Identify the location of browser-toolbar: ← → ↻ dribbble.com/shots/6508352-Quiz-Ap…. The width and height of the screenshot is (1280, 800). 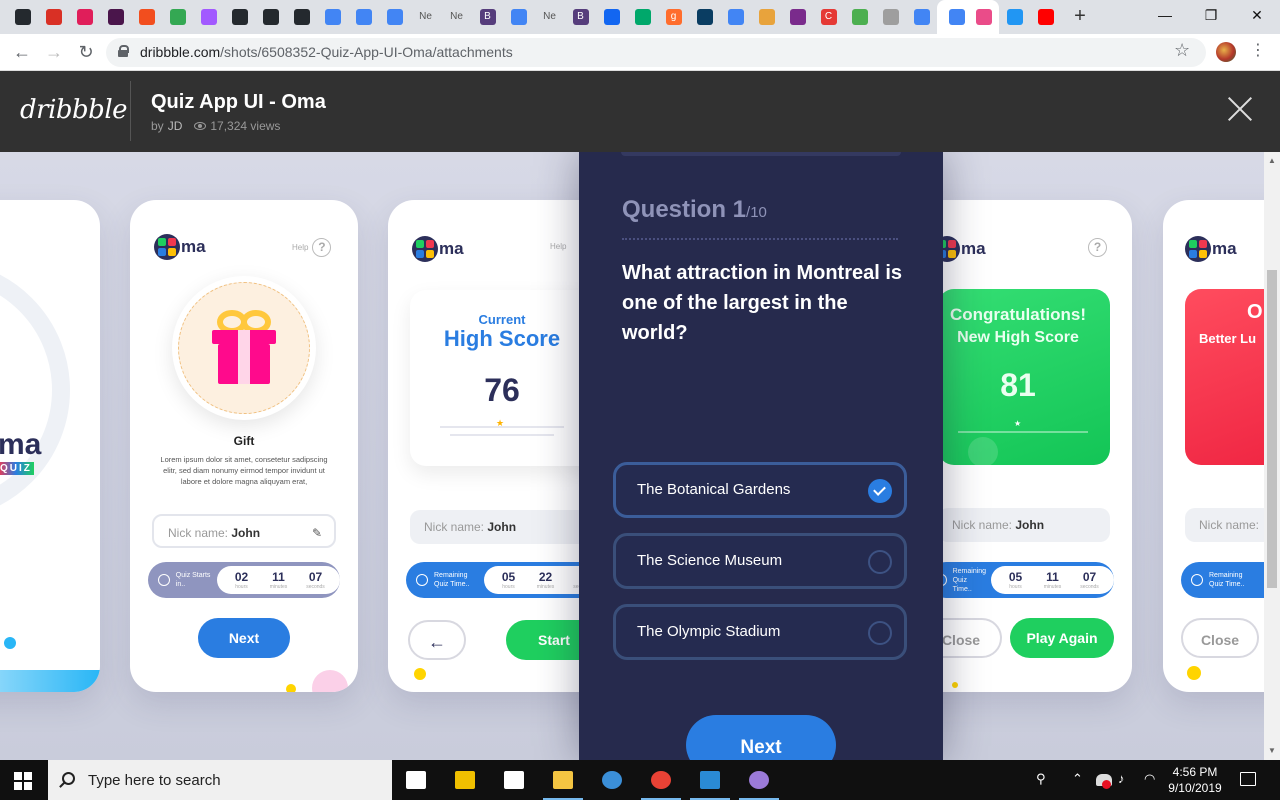
(640, 52).